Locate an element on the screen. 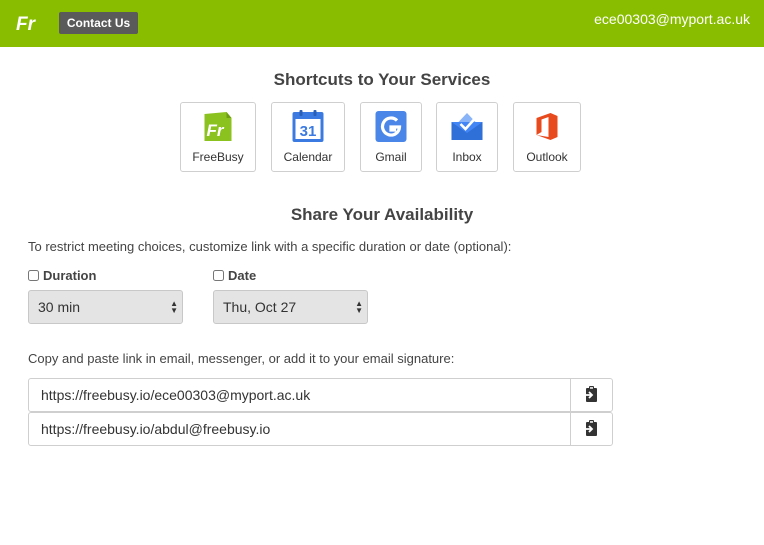 The height and width of the screenshot is (545, 764). shortcut-gmail: Gmail is located at coordinates (391, 137).